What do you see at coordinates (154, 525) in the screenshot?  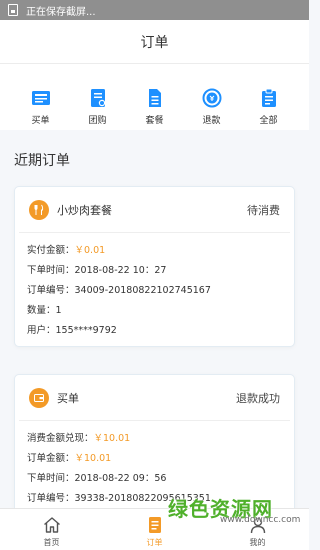 I see `order-icon` at bounding box center [154, 525].